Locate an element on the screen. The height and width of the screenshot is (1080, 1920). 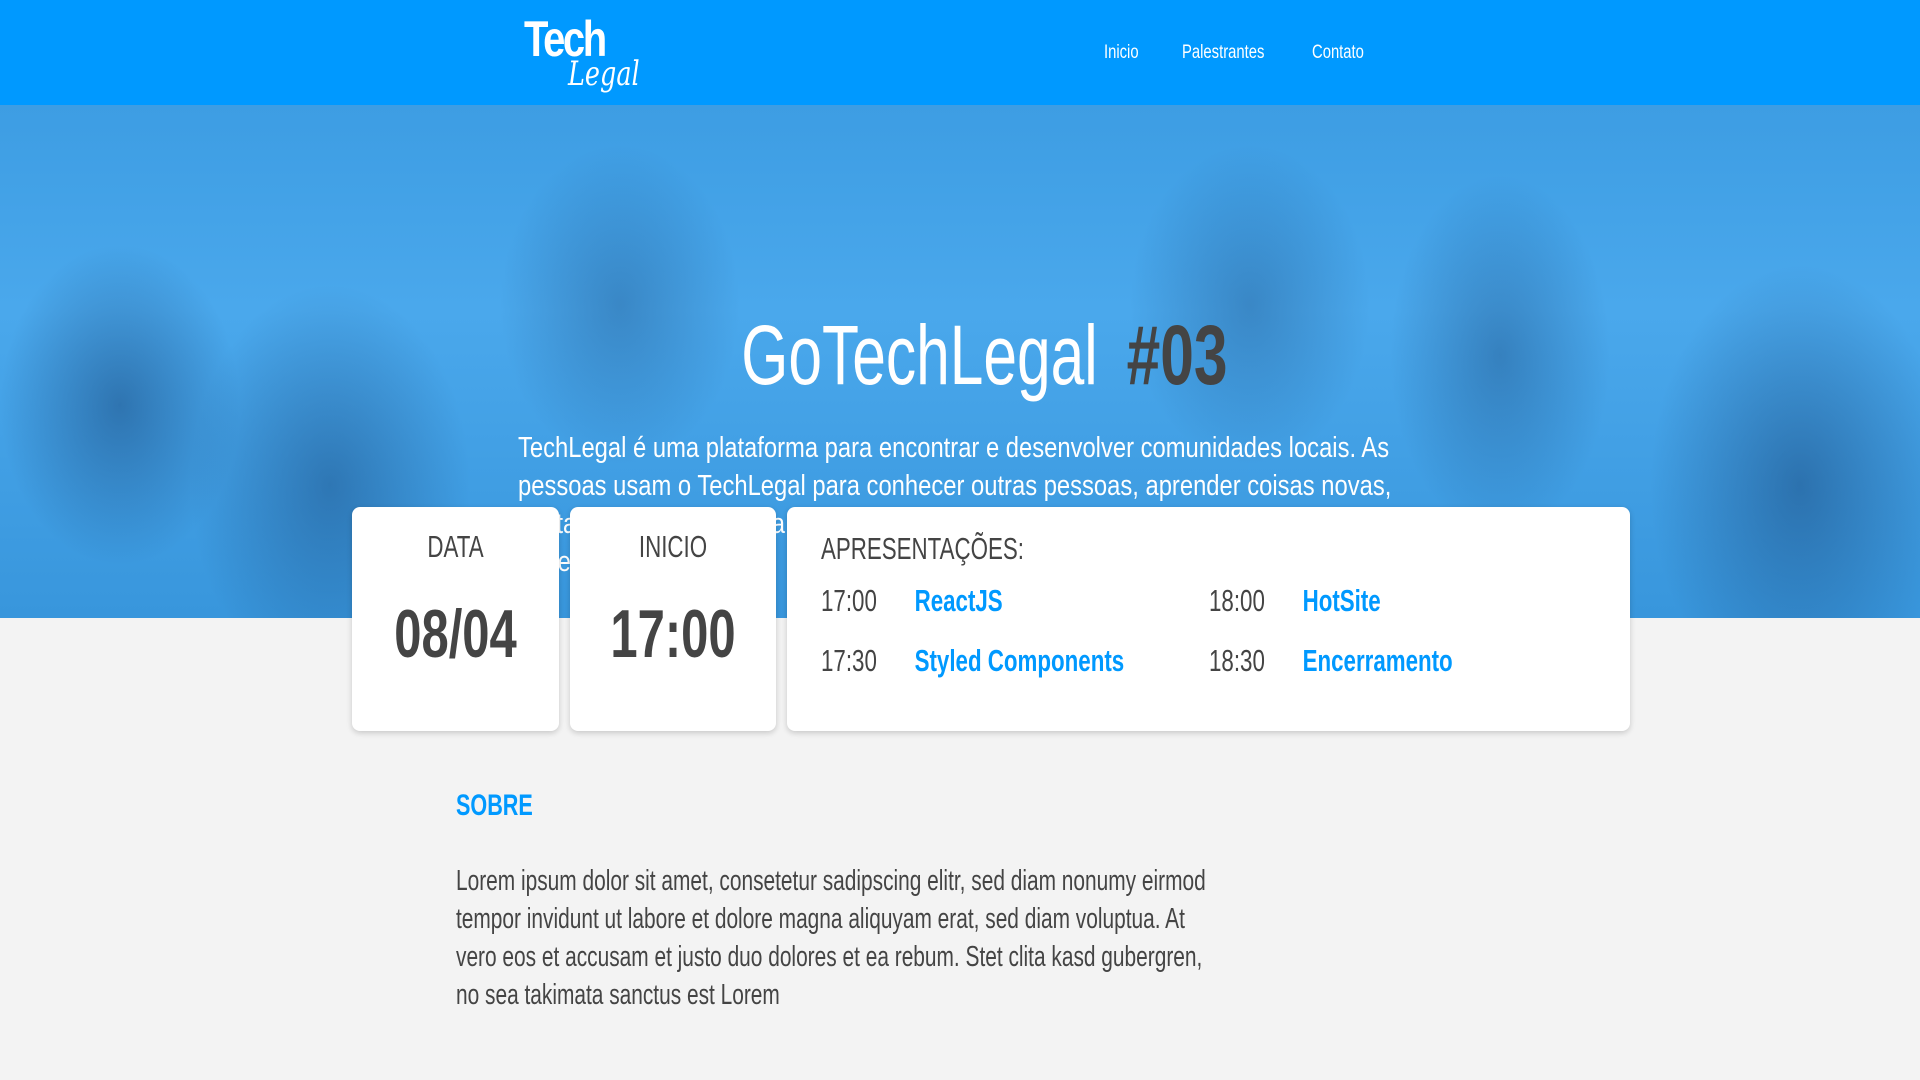
talk-item: 17:30 Styled Components is located at coordinates (972, 661).